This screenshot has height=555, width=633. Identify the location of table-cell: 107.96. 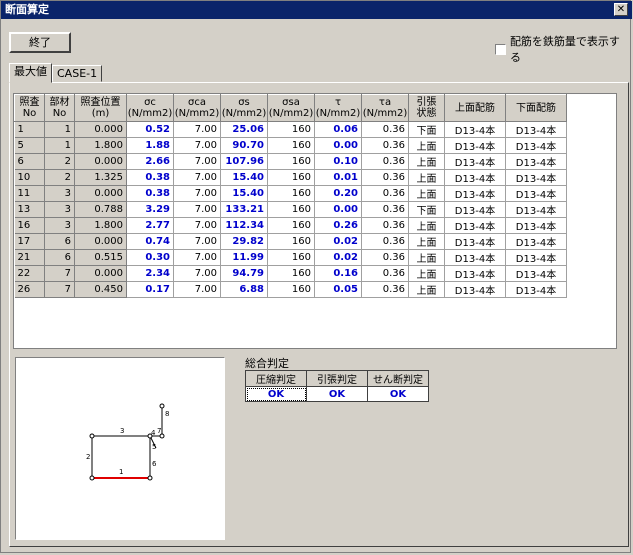
(244, 161).